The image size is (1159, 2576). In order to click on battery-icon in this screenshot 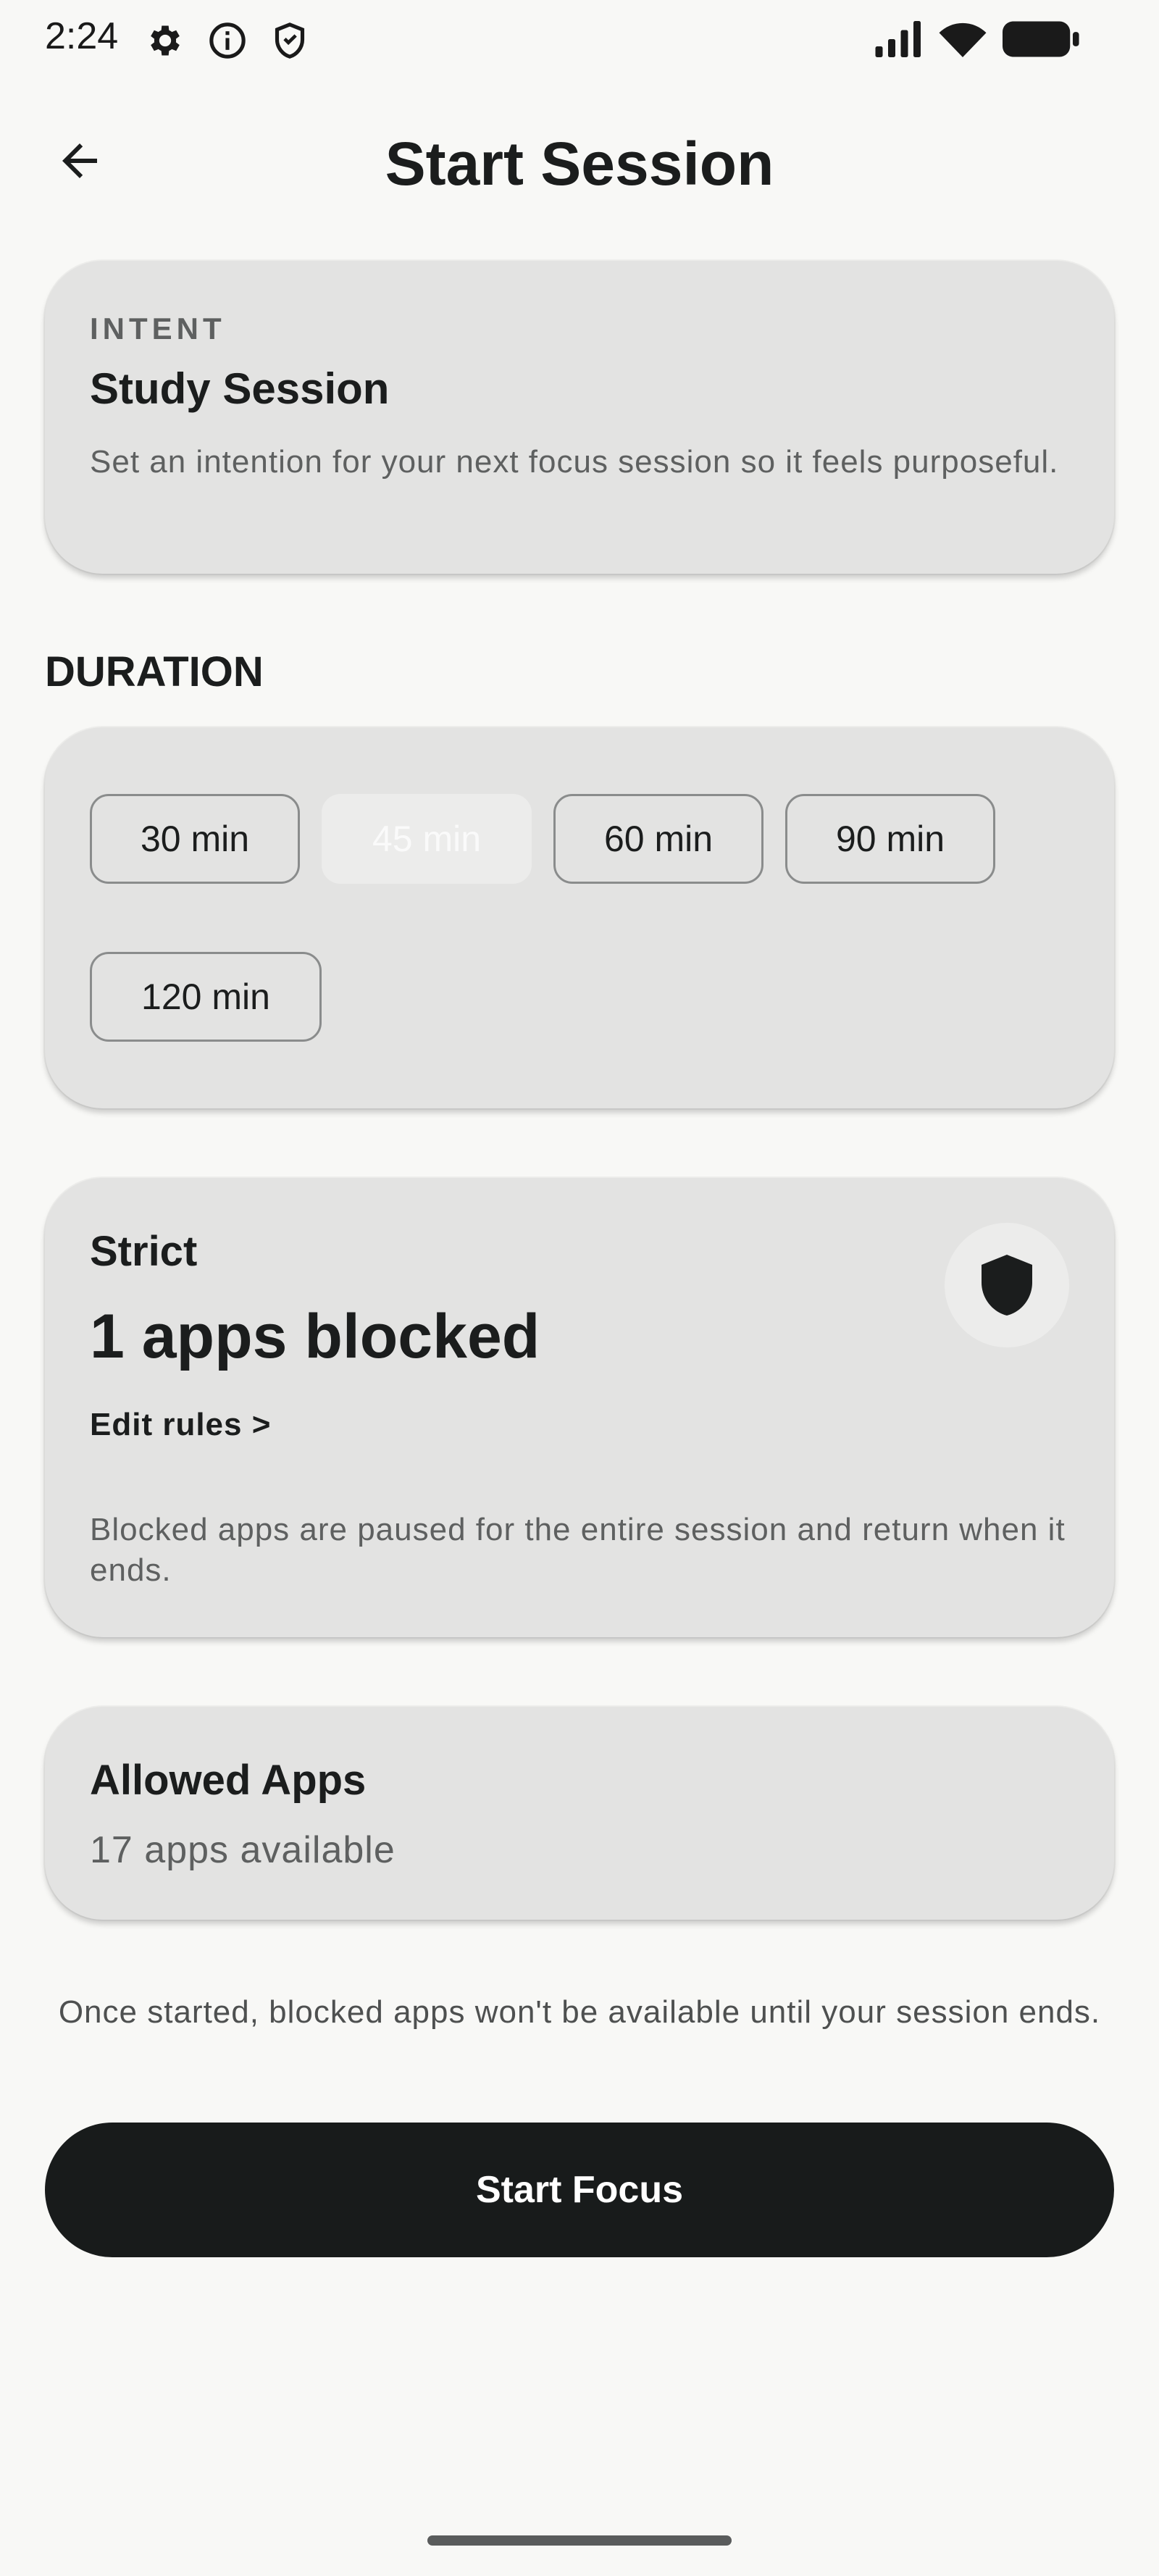, I will do `click(1041, 39)`.